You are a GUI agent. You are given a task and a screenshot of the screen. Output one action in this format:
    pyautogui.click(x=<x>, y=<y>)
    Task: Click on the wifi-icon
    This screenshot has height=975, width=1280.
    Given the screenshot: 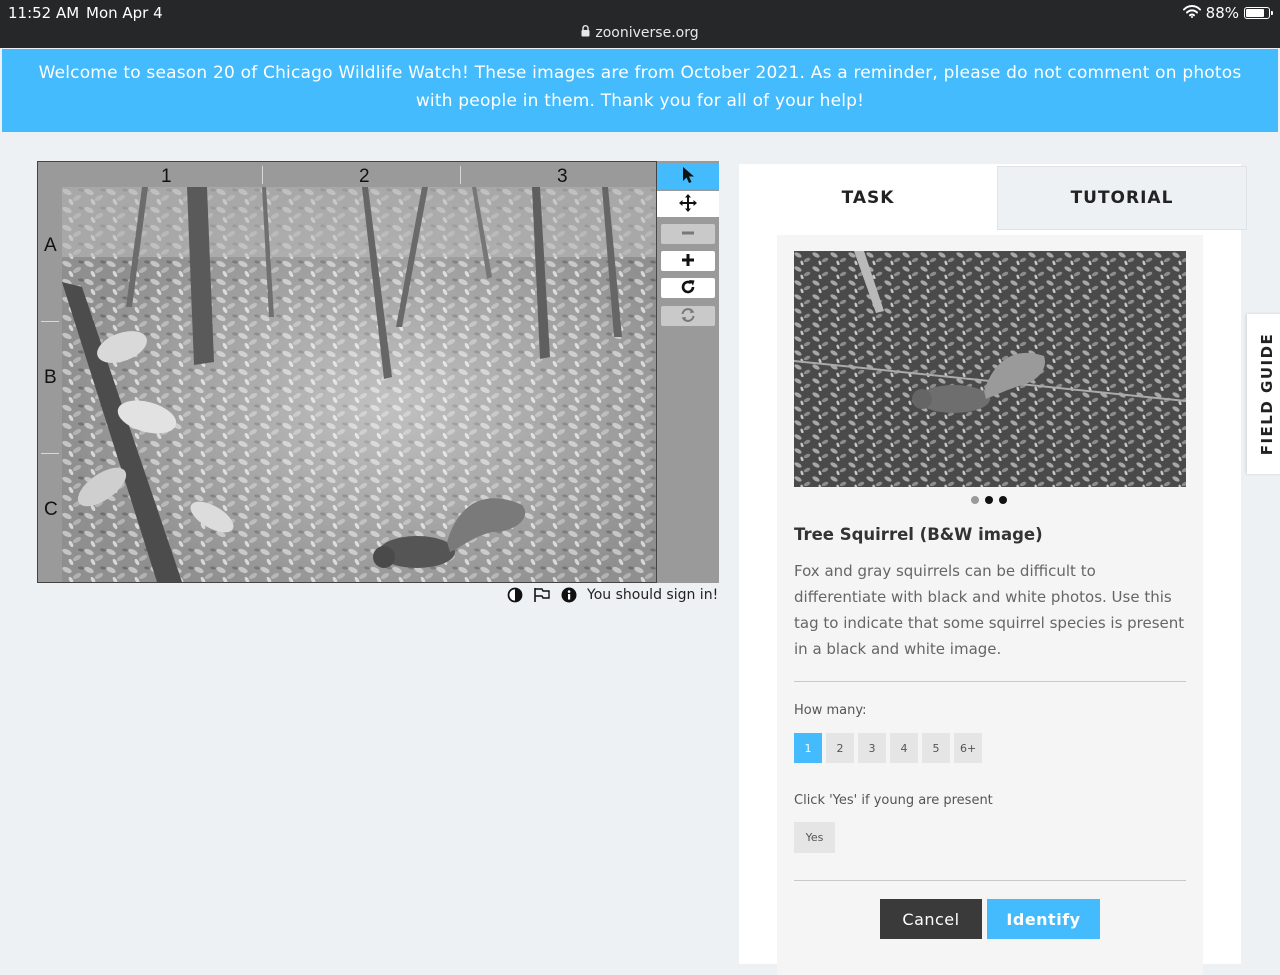 What is the action you would take?
    pyautogui.click(x=1191, y=13)
    